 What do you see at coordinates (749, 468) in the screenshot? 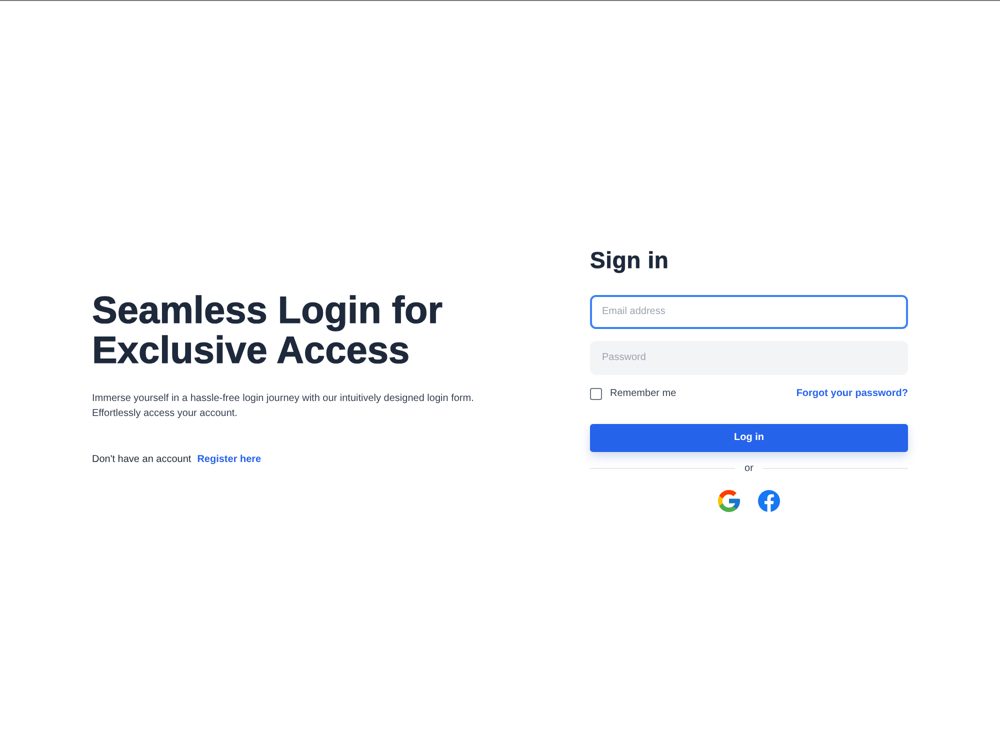
I see `divider-label: or` at bounding box center [749, 468].